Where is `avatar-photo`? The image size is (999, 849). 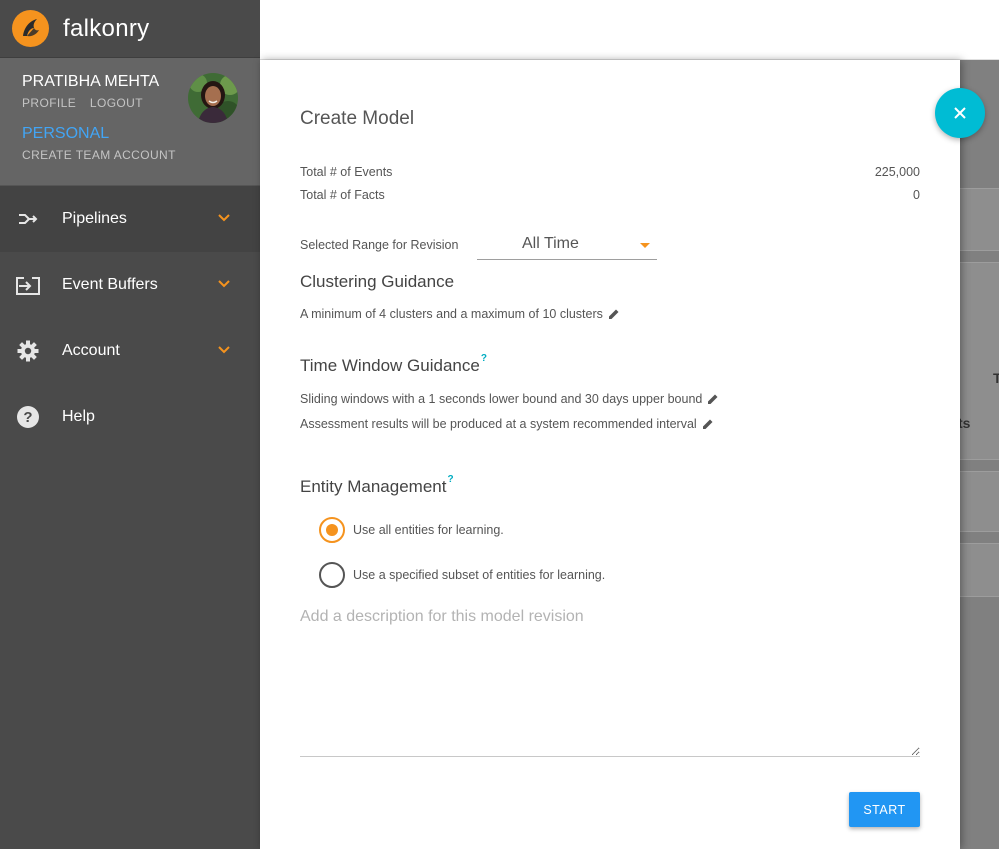
avatar-photo is located at coordinates (213, 98).